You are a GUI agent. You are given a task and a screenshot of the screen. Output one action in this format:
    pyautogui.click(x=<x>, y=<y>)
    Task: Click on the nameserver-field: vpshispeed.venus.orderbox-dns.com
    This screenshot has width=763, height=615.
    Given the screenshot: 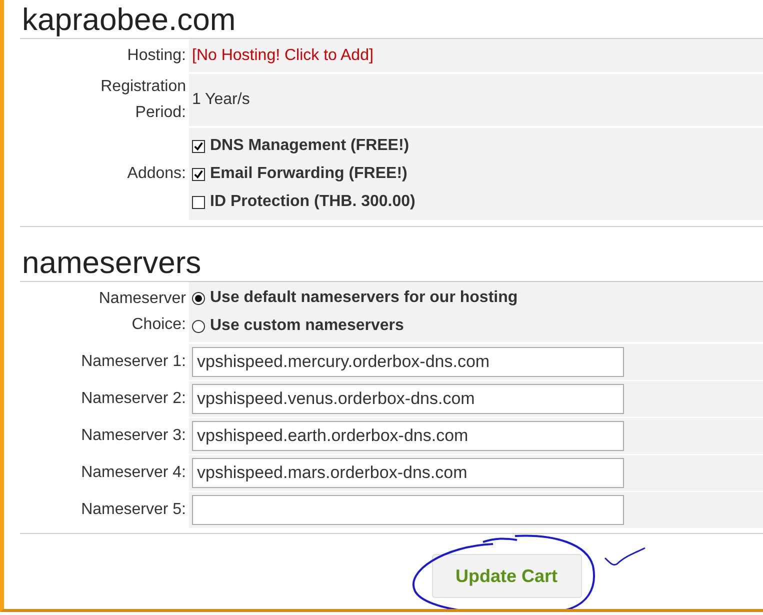 What is the action you would take?
    pyautogui.click(x=408, y=399)
    